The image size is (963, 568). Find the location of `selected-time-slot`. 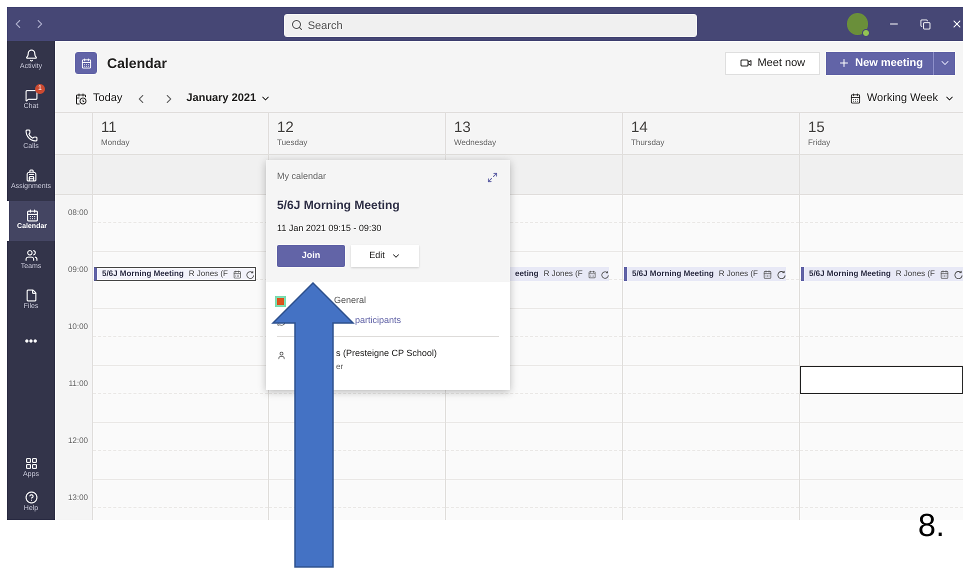

selected-time-slot is located at coordinates (881, 380).